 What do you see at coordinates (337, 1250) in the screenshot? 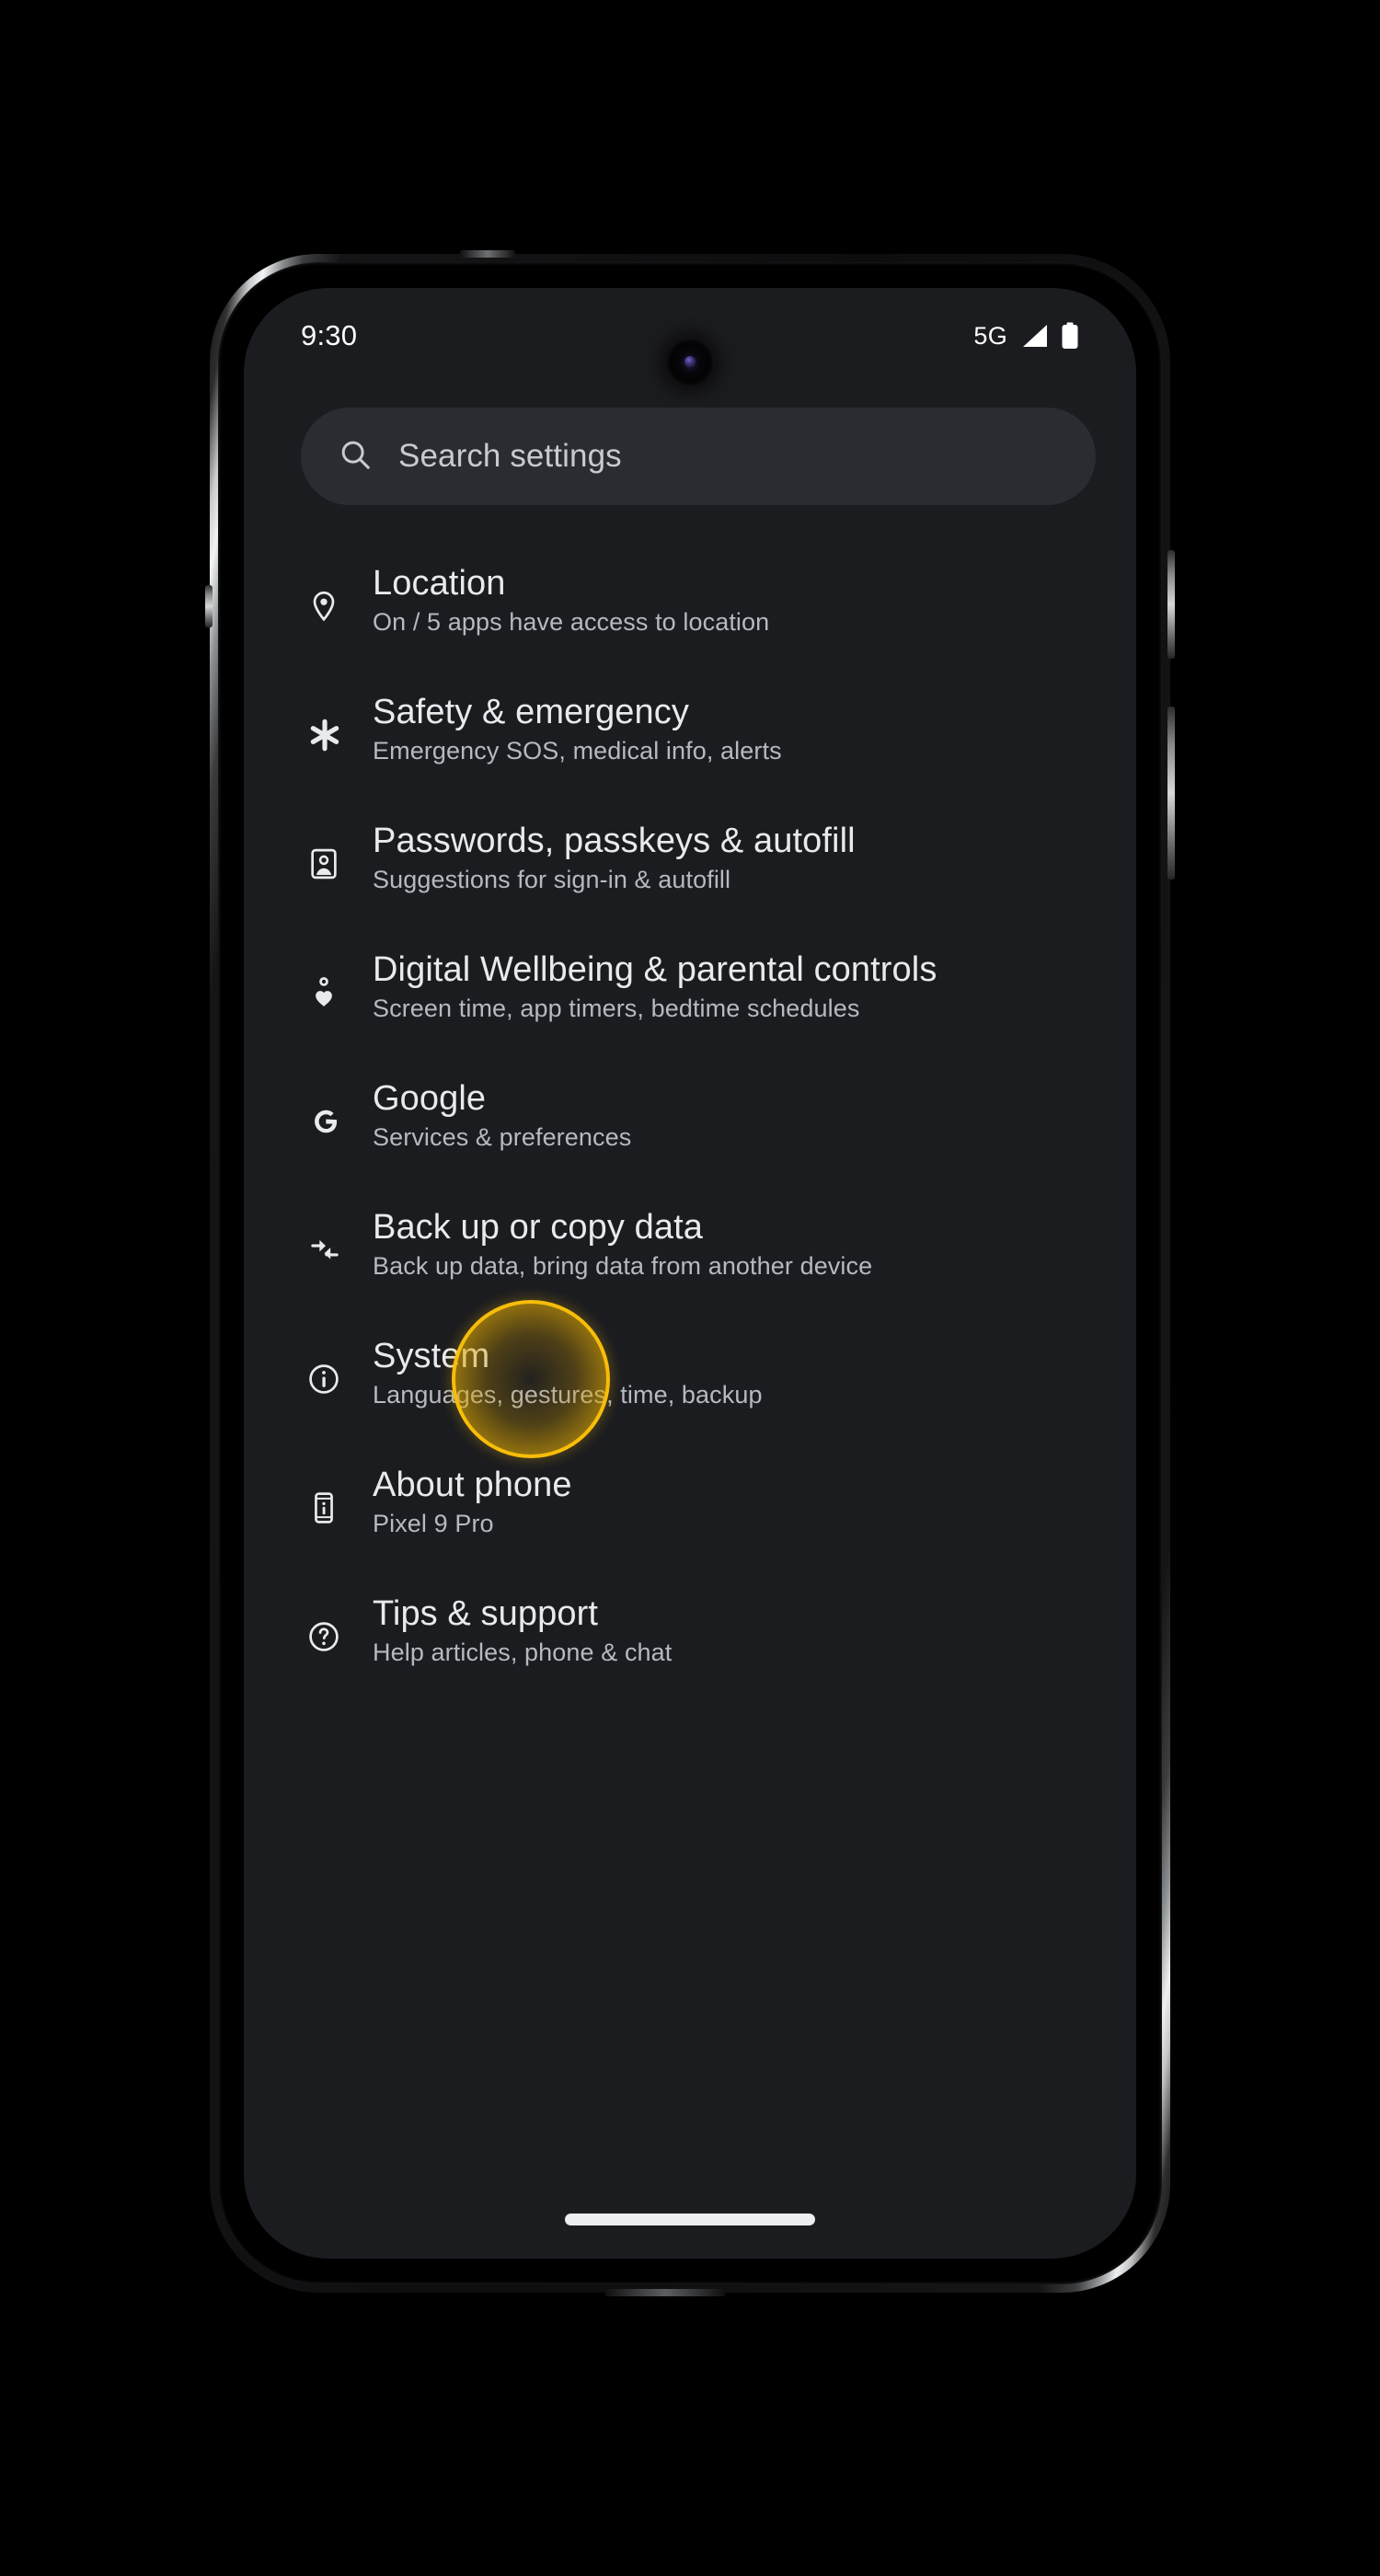
I see `transfer-arrows-icon` at bounding box center [337, 1250].